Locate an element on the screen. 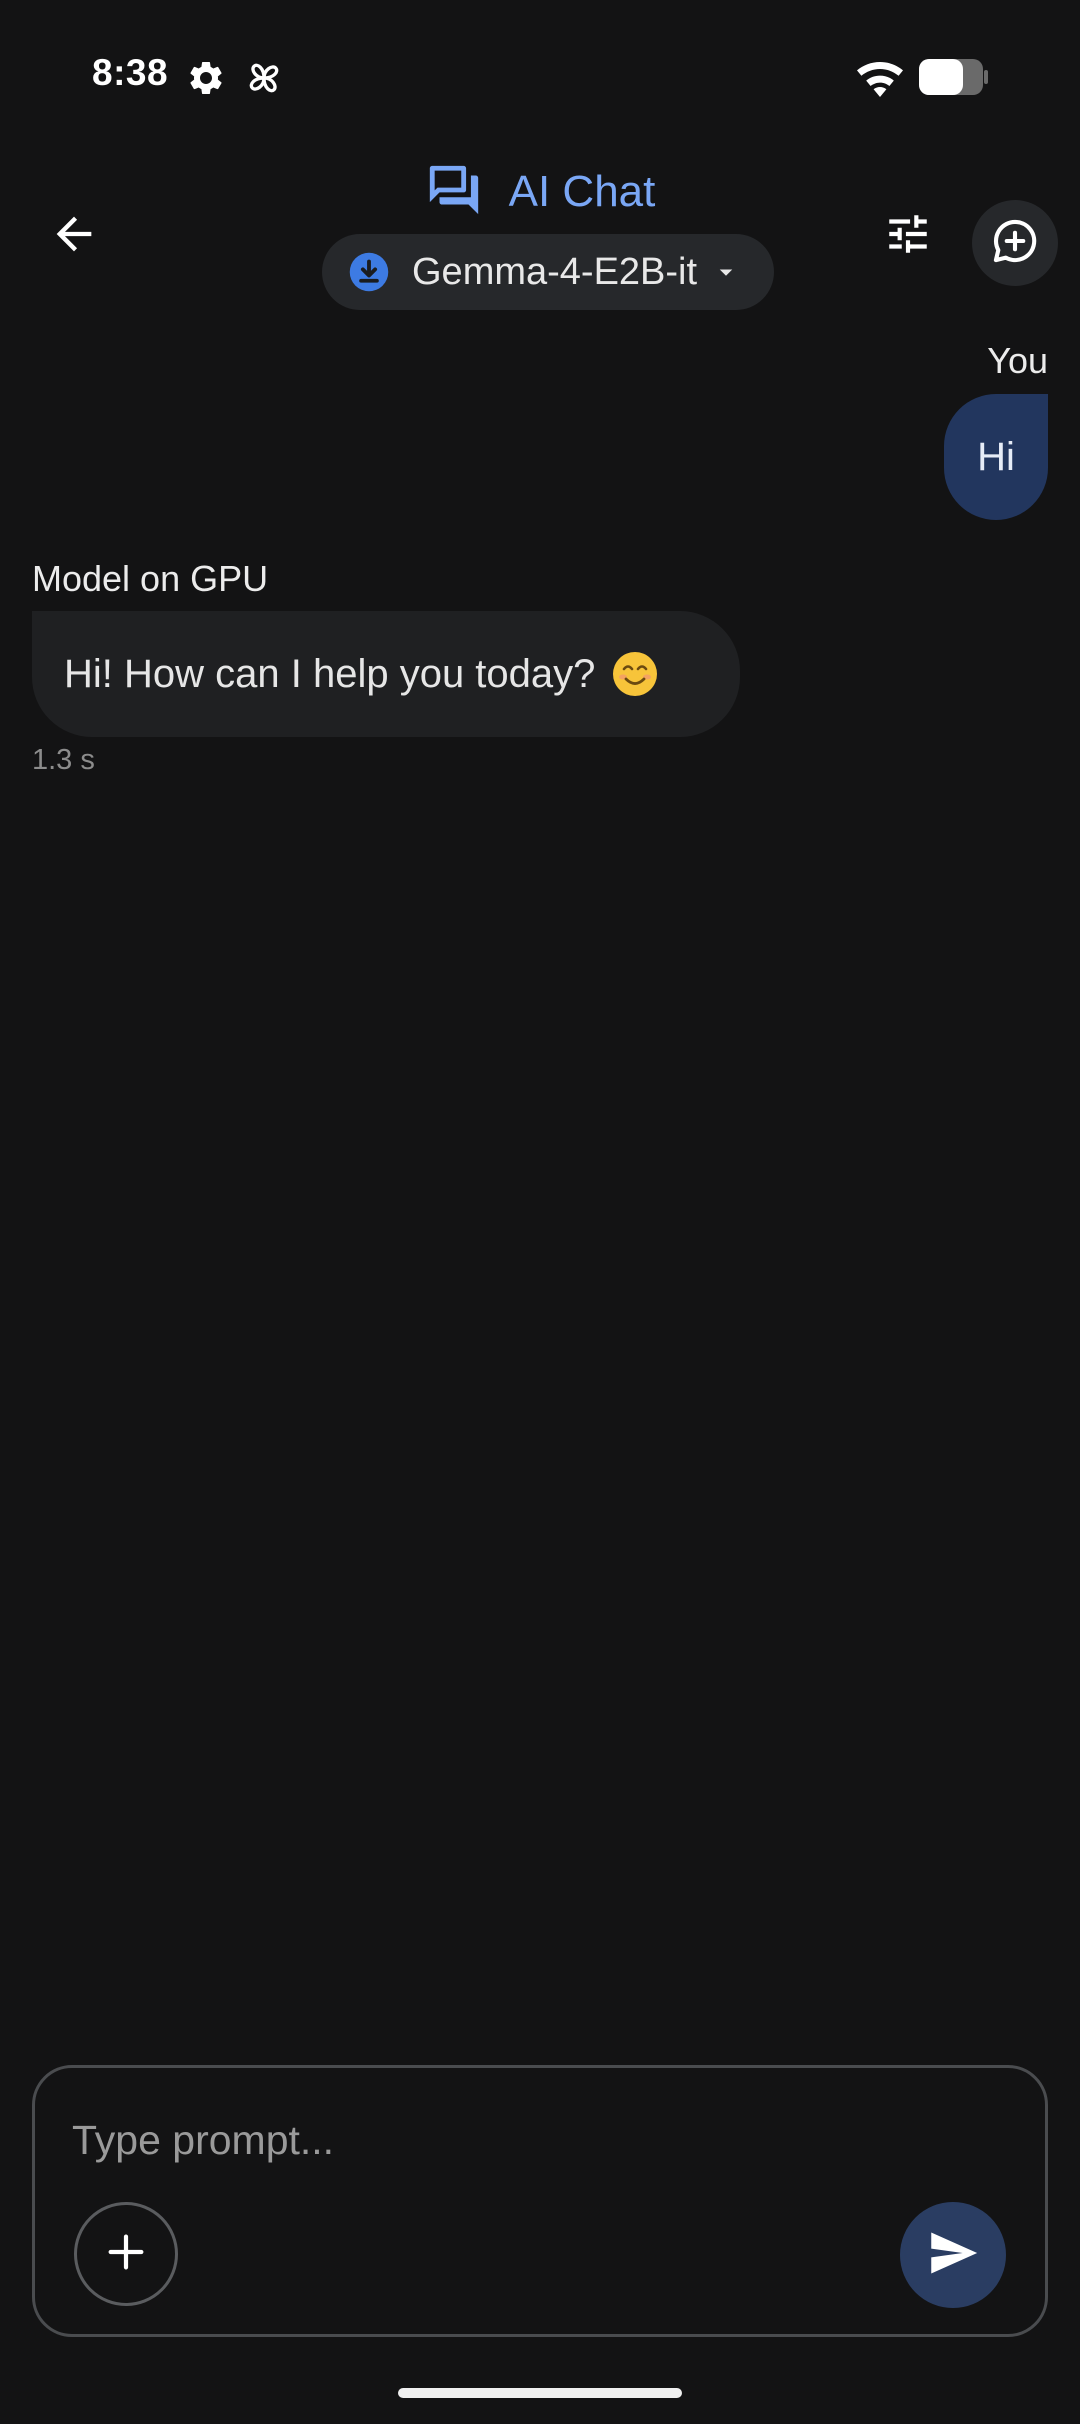 The height and width of the screenshot is (2424, 1080). model-message-text: Hi! How can I help you today? is located at coordinates (330, 673).